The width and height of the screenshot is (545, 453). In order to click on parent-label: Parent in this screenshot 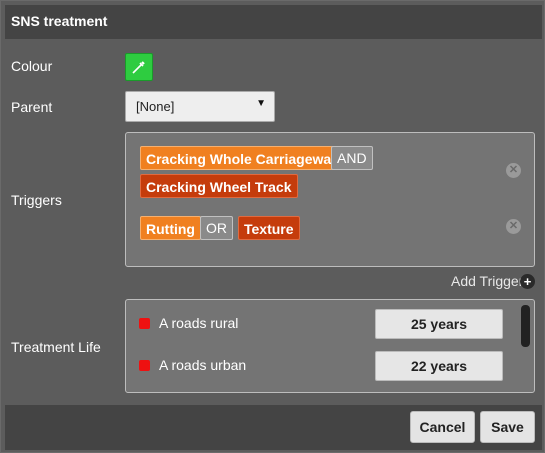, I will do `click(32, 107)`.